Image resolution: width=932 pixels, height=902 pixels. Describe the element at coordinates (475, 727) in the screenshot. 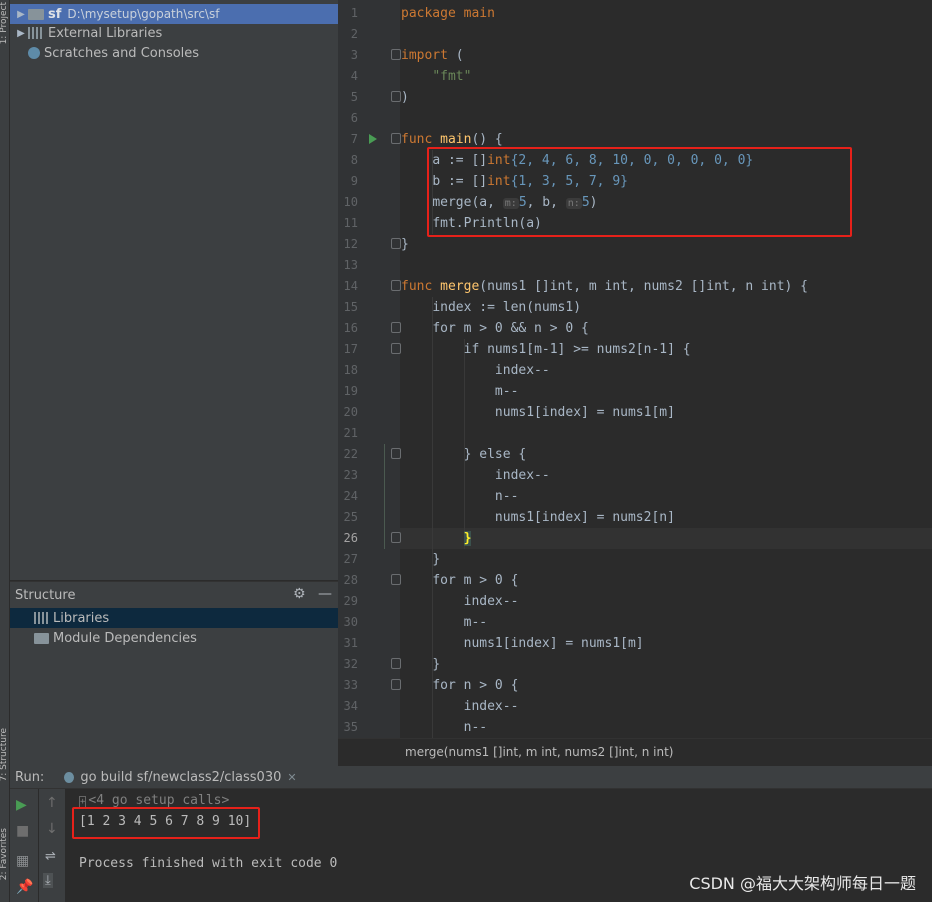

I see `code-line-35: n--` at that location.